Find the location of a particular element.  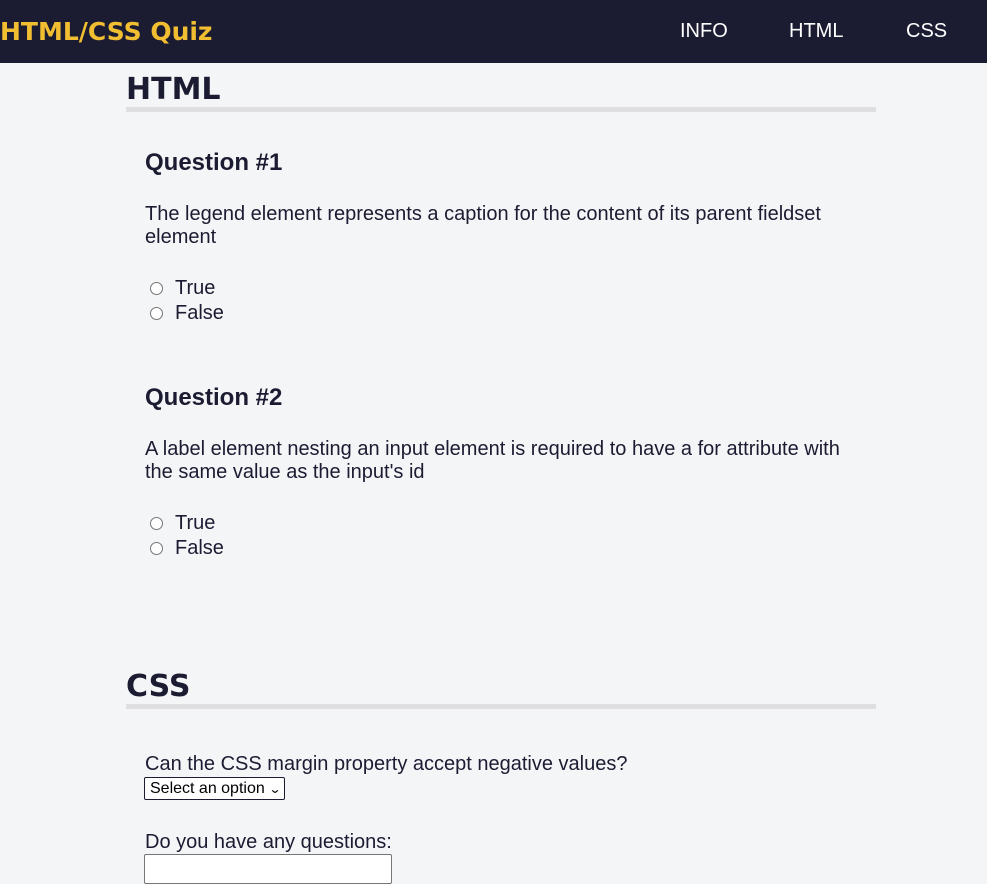

nav-link-info: INFO is located at coordinates (704, 31).